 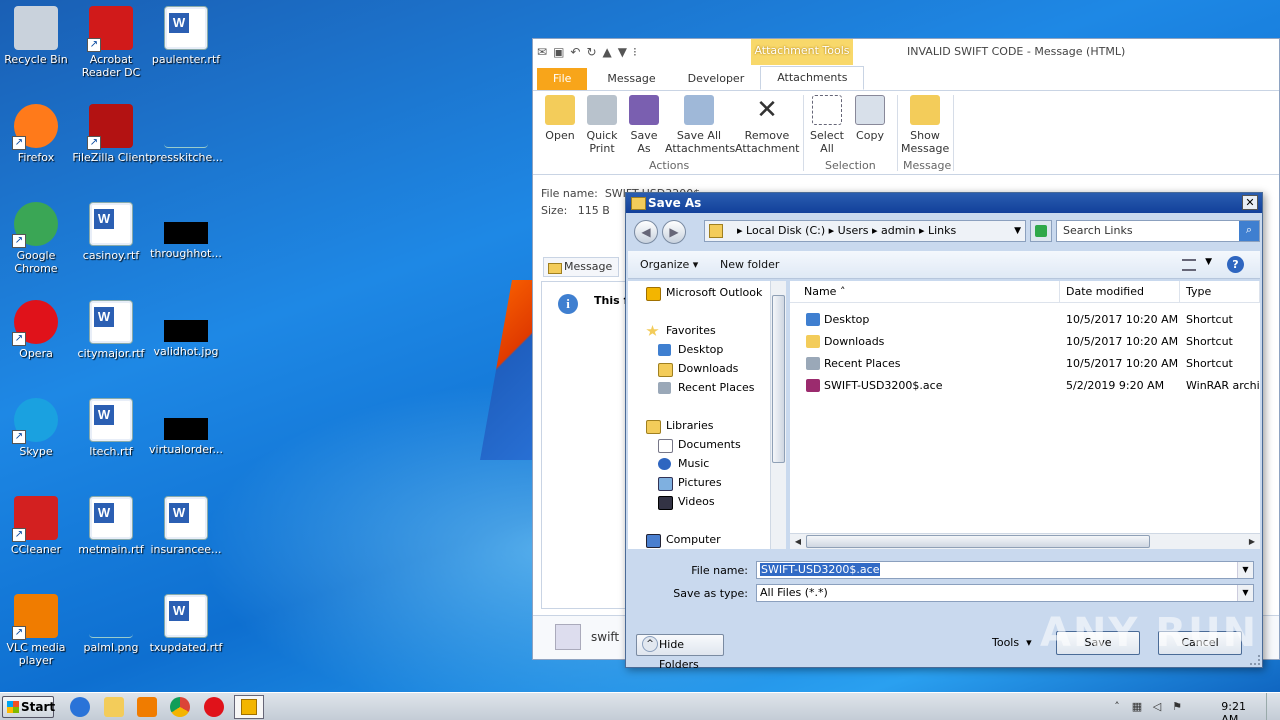 I want to click on file-row: Downloads 10/5/2017 10:20 AM Shortcut, so click(x=1025, y=342).